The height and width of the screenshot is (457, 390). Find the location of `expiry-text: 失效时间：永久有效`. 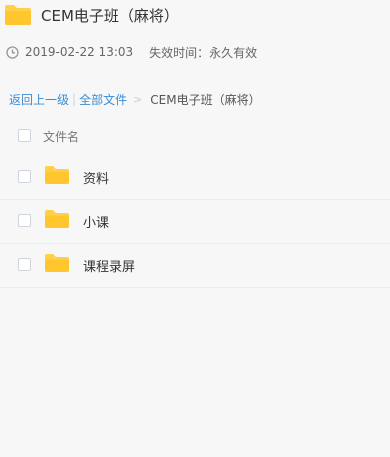

expiry-text: 失效时间：永久有效 is located at coordinates (203, 52).